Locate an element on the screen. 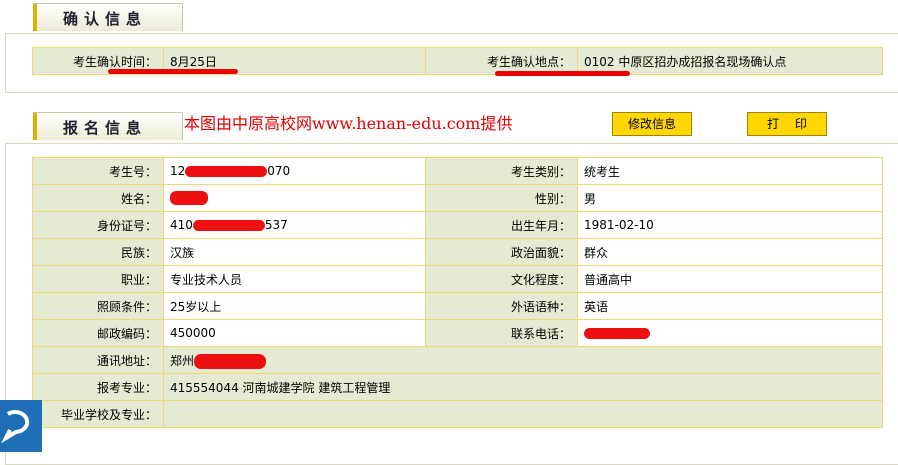  chat-icon is located at coordinates (21, 426).